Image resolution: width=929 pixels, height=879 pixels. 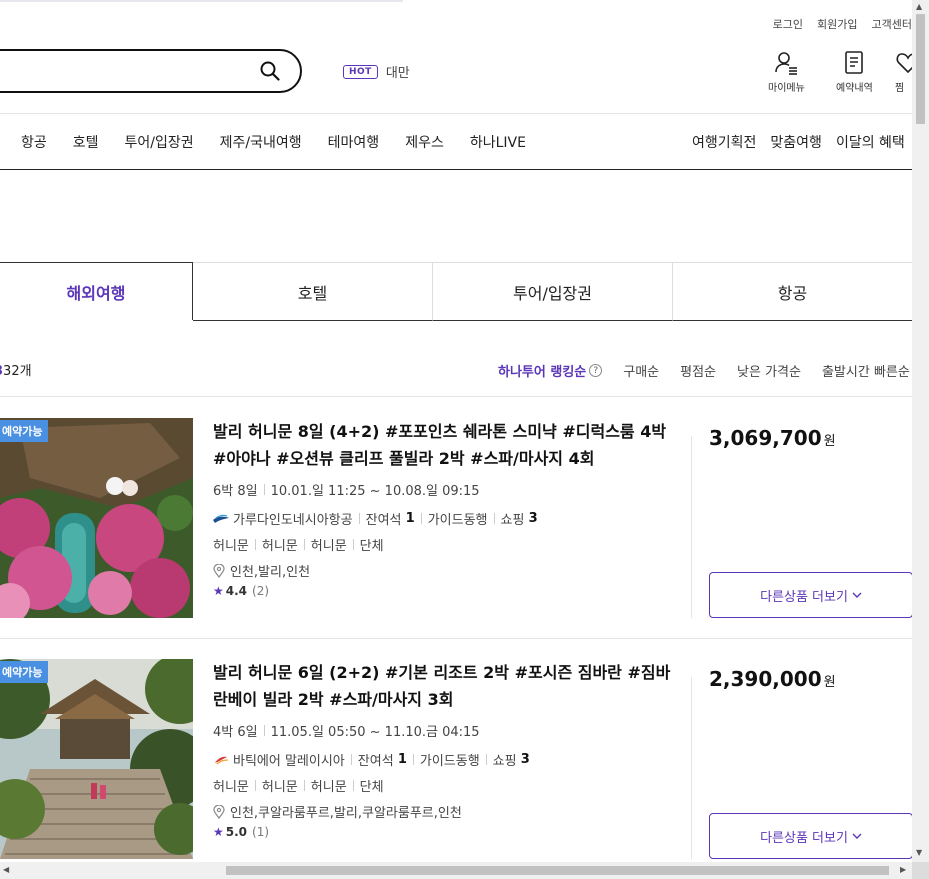 What do you see at coordinates (498, 142) in the screenshot?
I see `nav-item-live: 하나LIVE` at bounding box center [498, 142].